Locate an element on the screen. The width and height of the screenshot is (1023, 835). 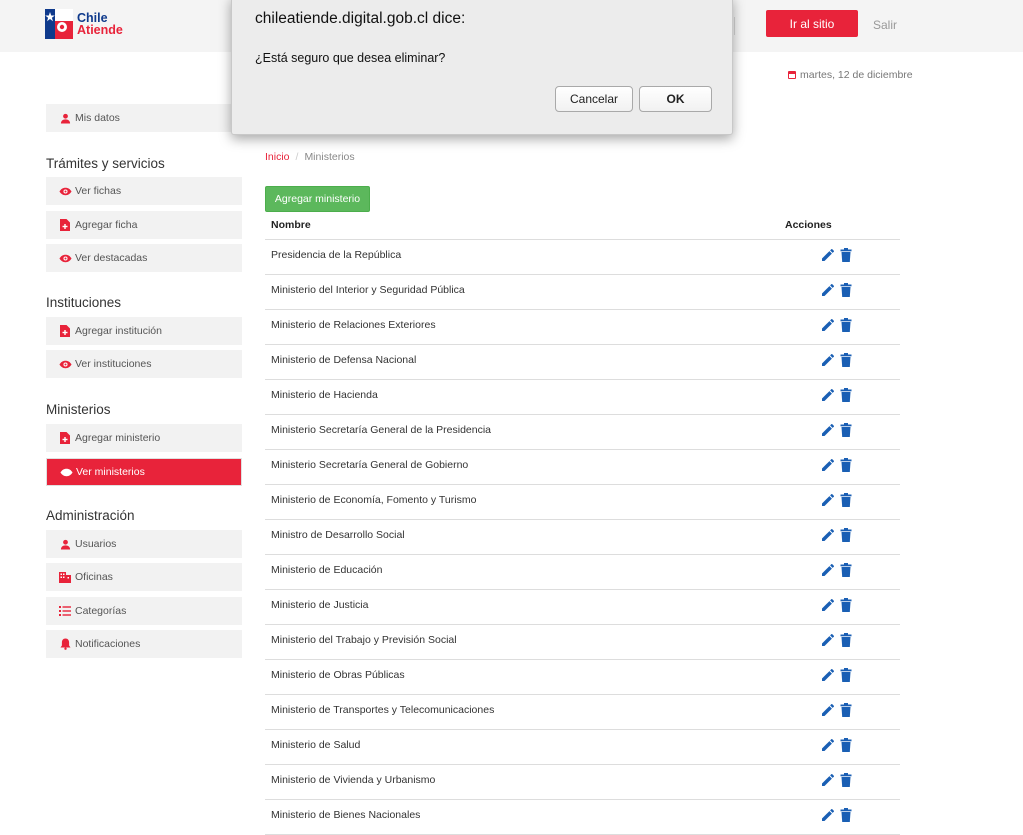
sidebar-item-label: Ver instituciones is located at coordinates (113, 364).